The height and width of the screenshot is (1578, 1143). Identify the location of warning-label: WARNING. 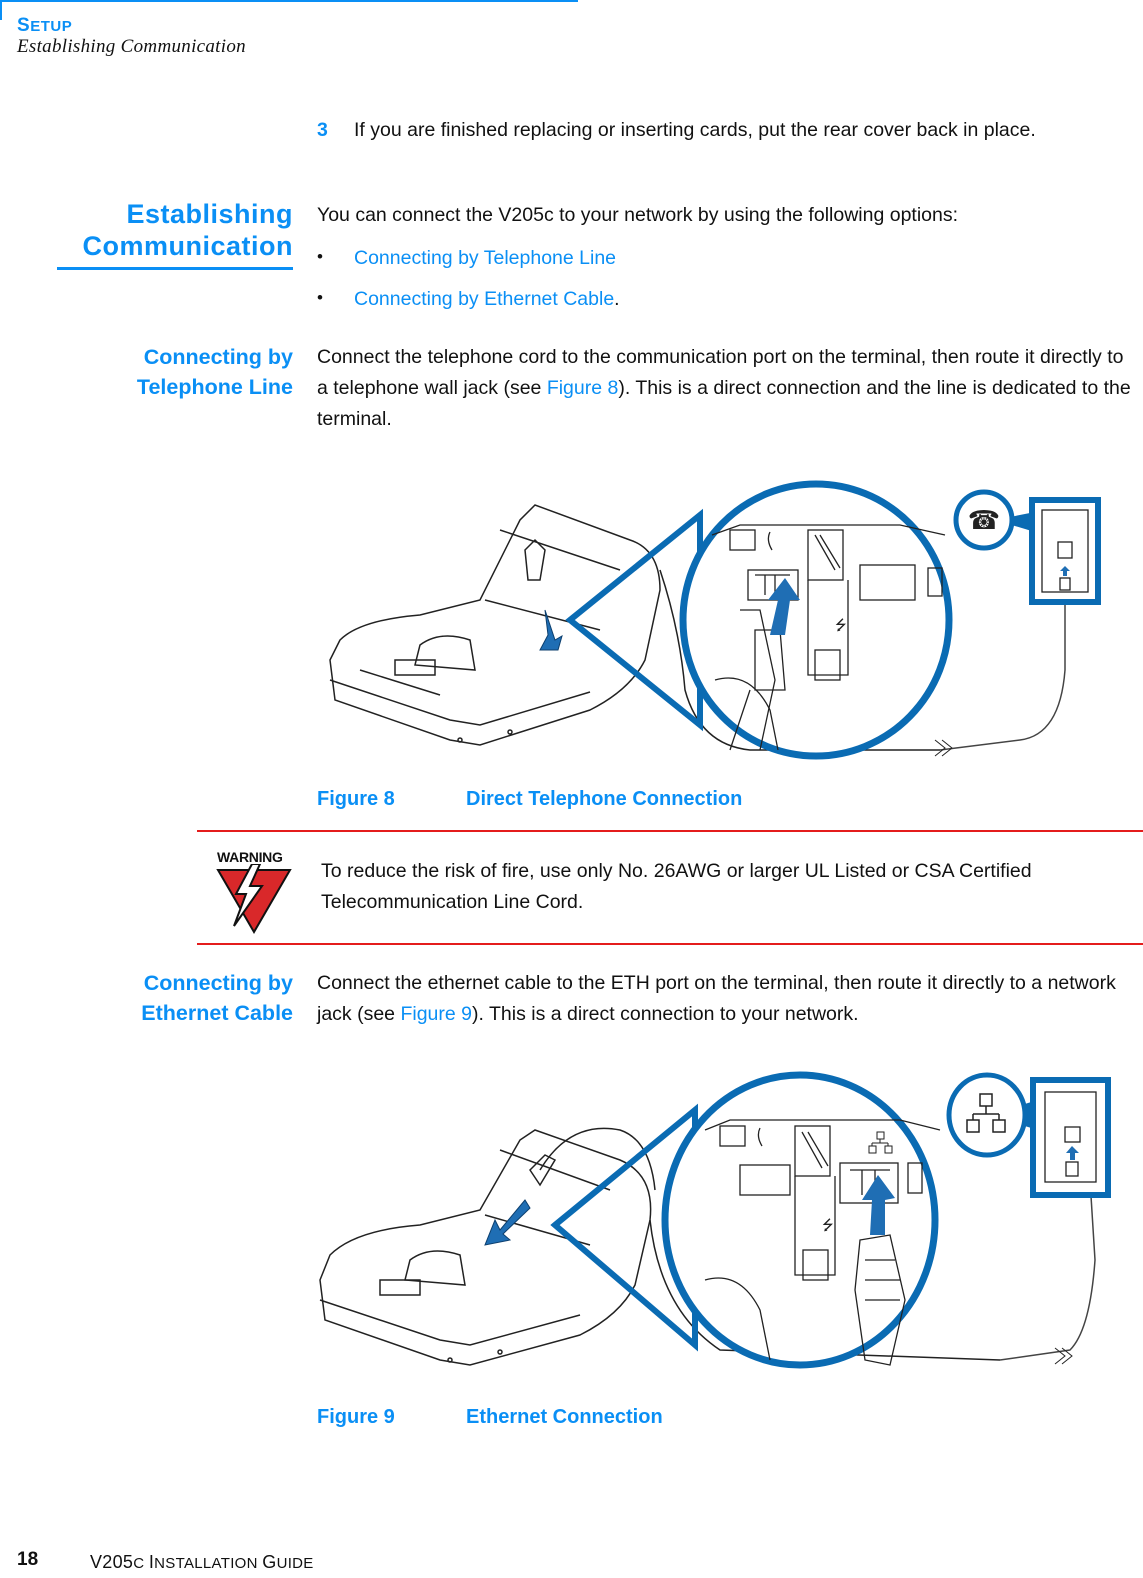
(250, 857).